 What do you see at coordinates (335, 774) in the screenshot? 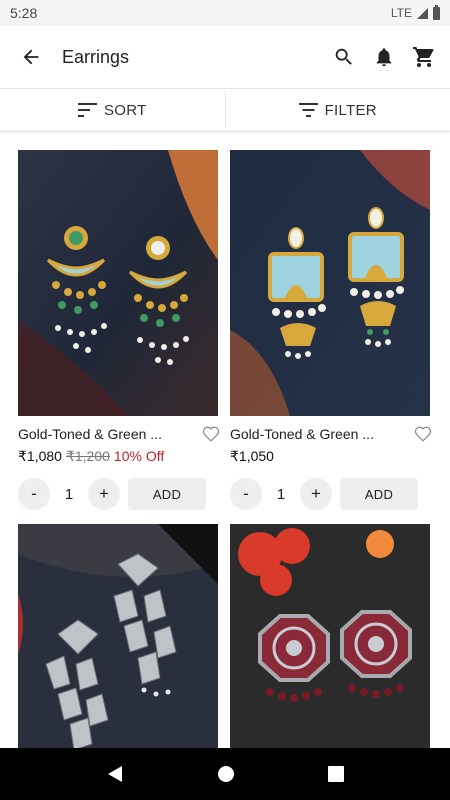
I see `nav-recents-icon` at bounding box center [335, 774].